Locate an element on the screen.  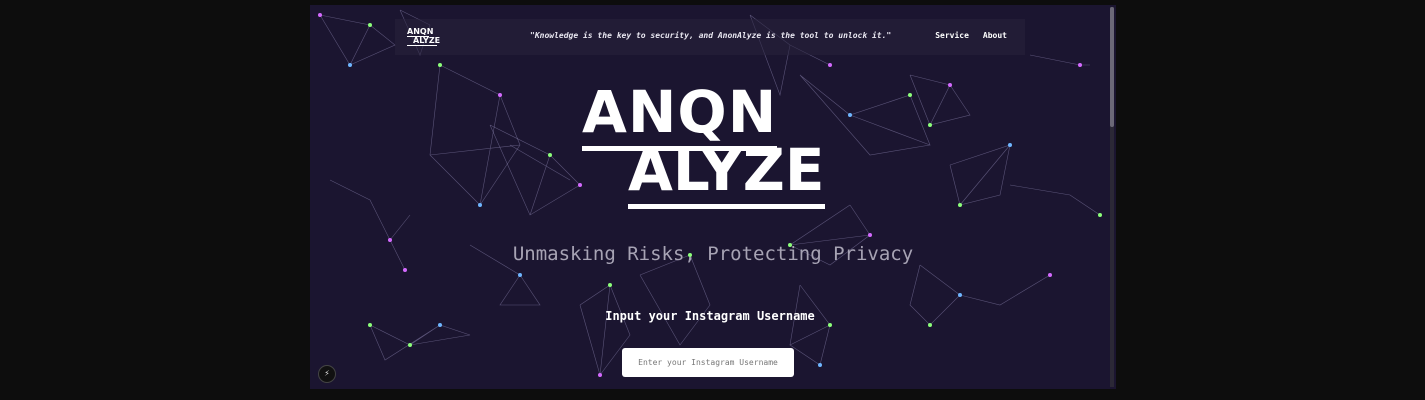
nav-logo-line2: ALYZE is located at coordinates (423, 41).